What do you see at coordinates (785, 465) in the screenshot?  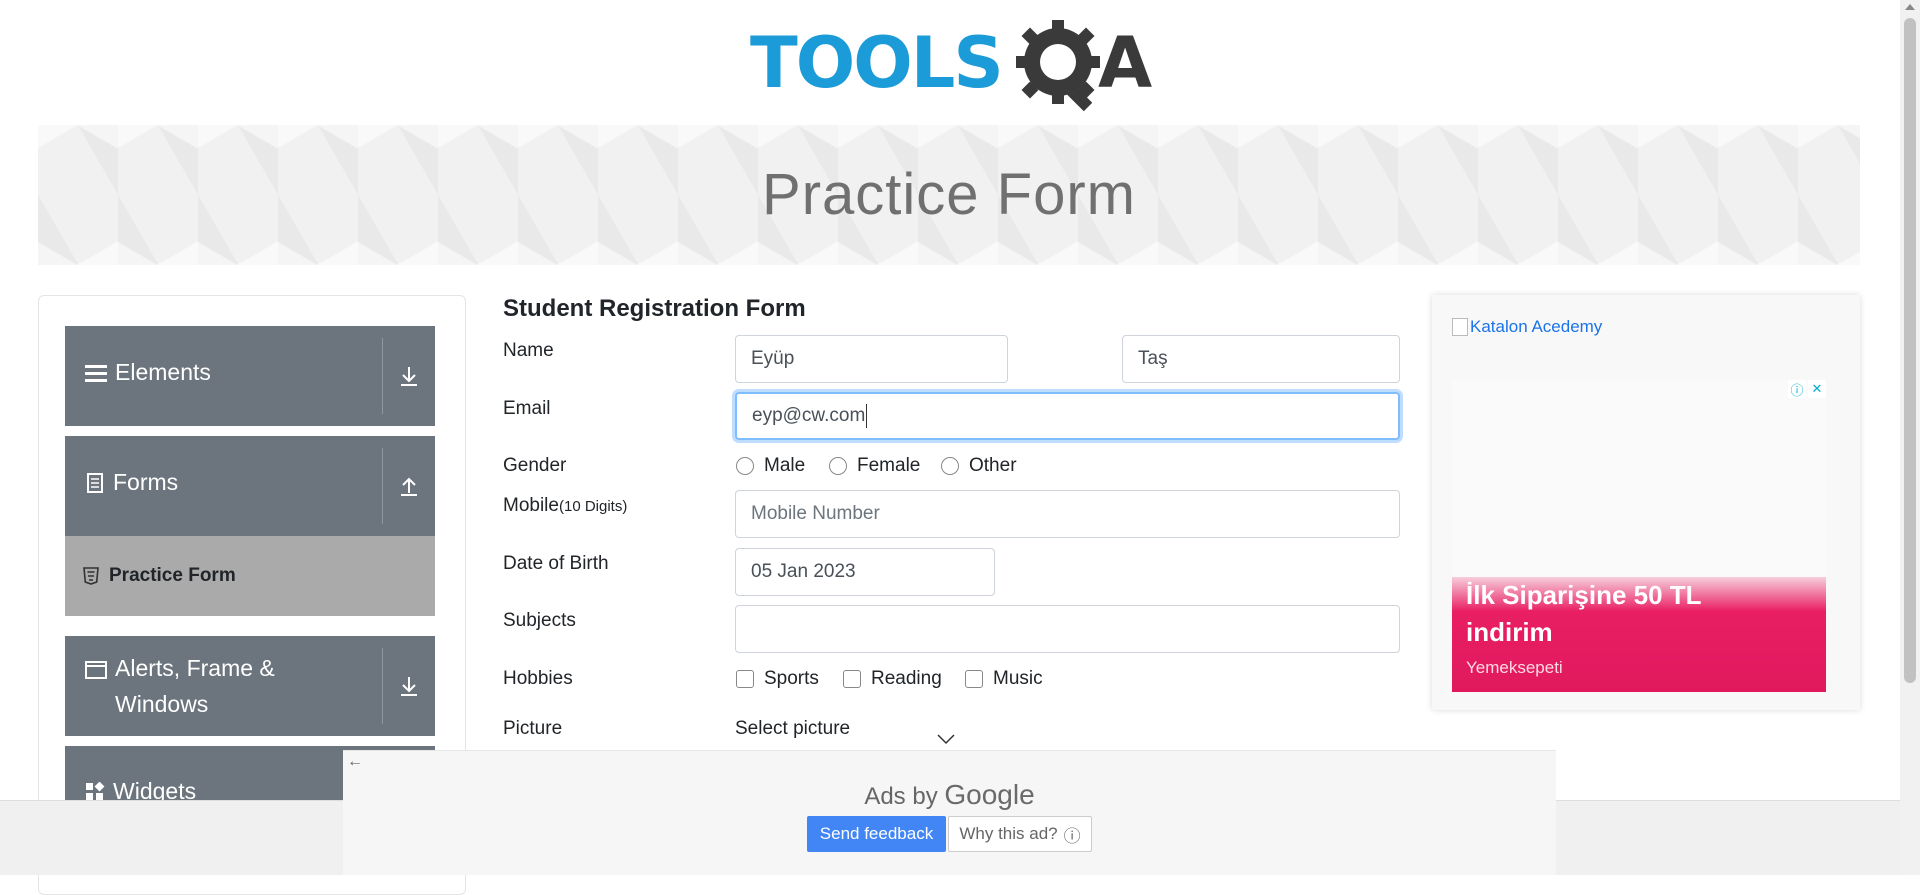 I see `gender-option-label: Male` at bounding box center [785, 465].